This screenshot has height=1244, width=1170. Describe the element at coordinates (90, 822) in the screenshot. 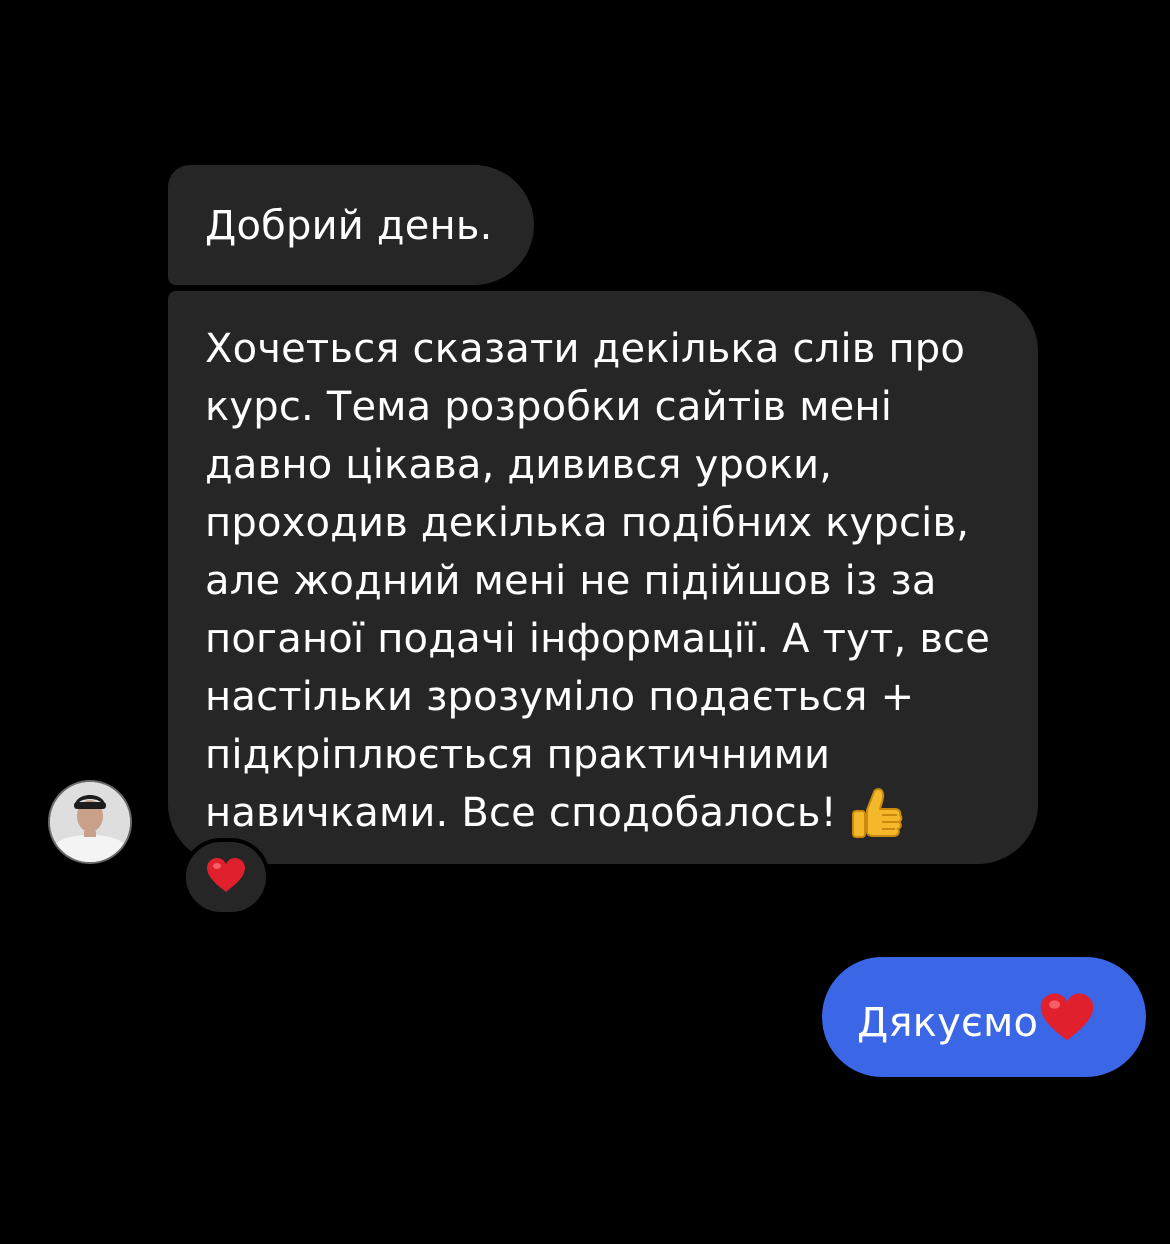

I see `avatar` at that location.